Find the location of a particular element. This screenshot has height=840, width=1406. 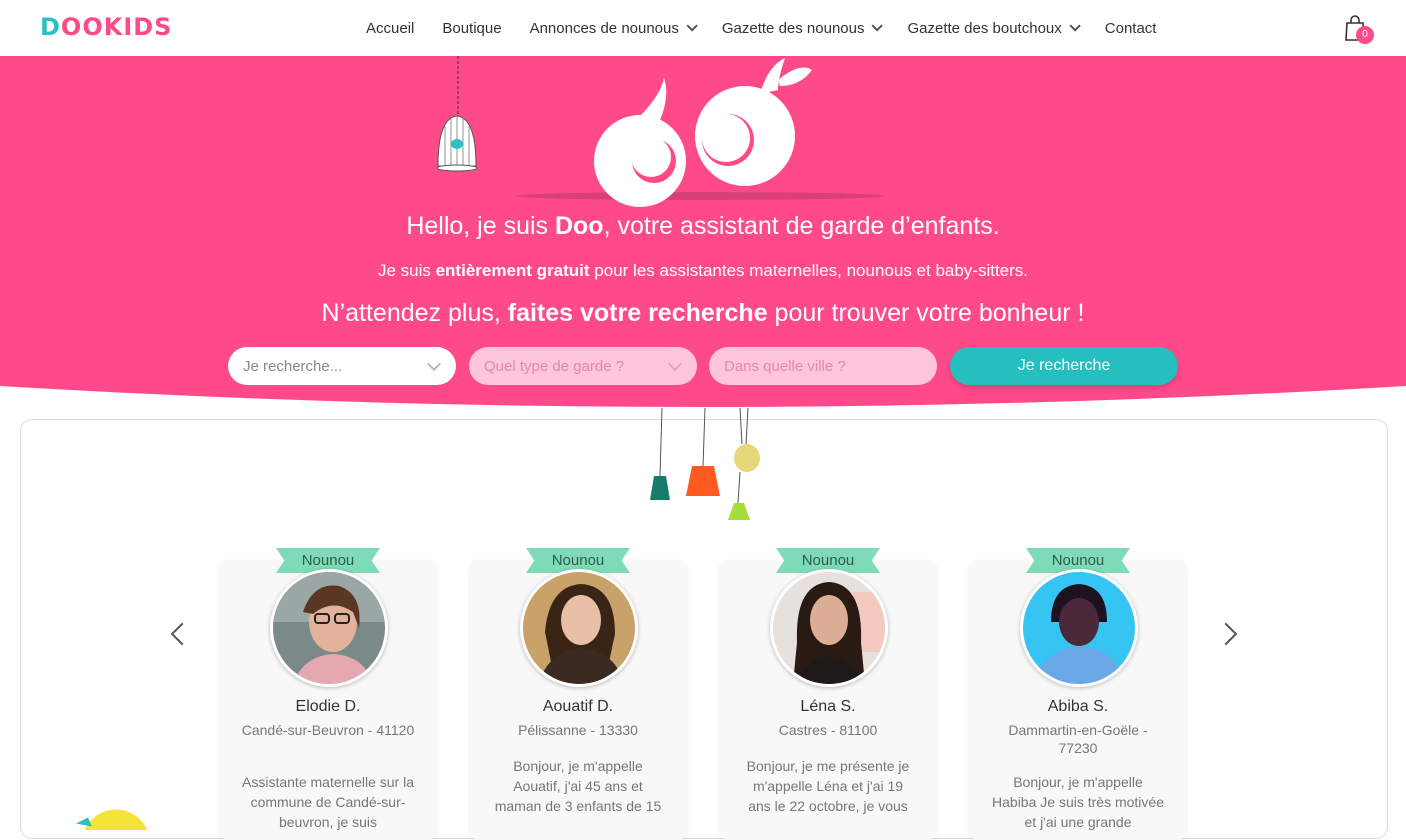

nav-item-gazette-nounous: Gazette des nounous is located at coordinates (801, 28).